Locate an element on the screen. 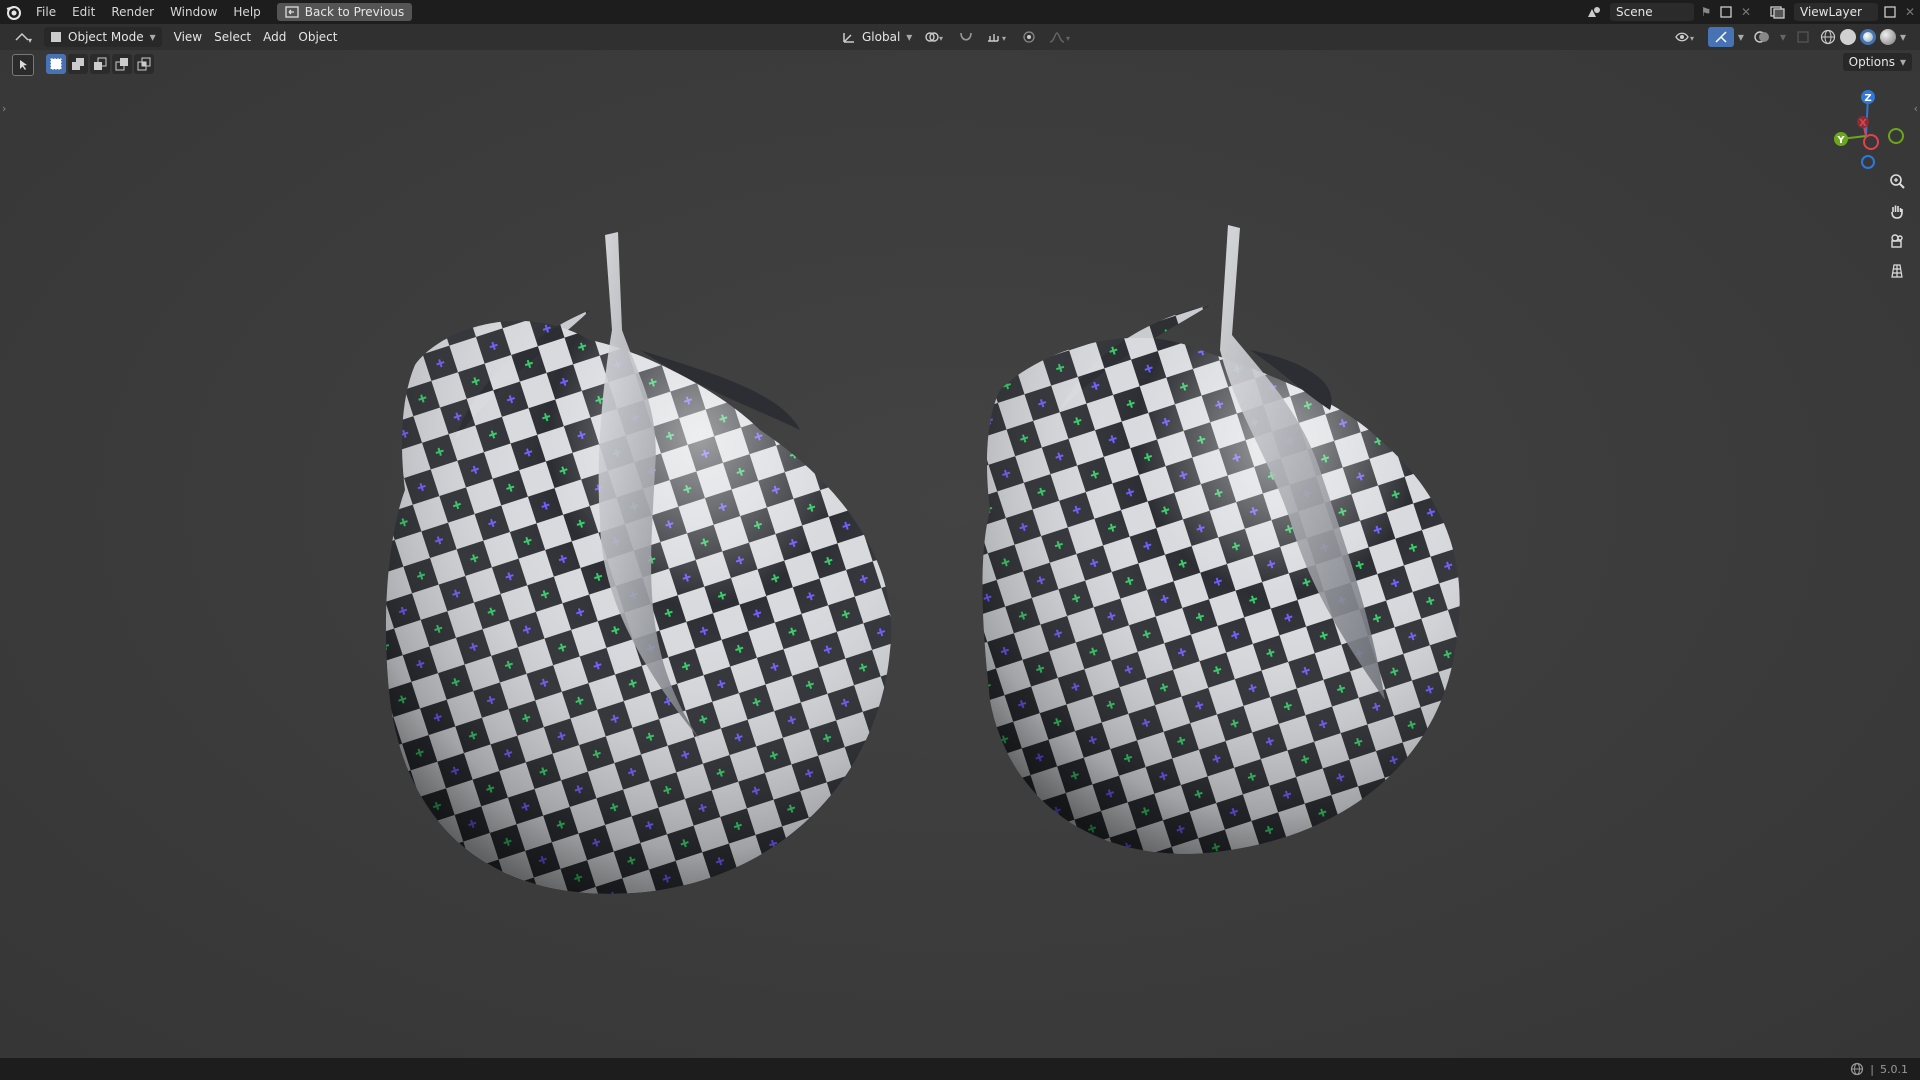  menu-window: Window is located at coordinates (193, 12).